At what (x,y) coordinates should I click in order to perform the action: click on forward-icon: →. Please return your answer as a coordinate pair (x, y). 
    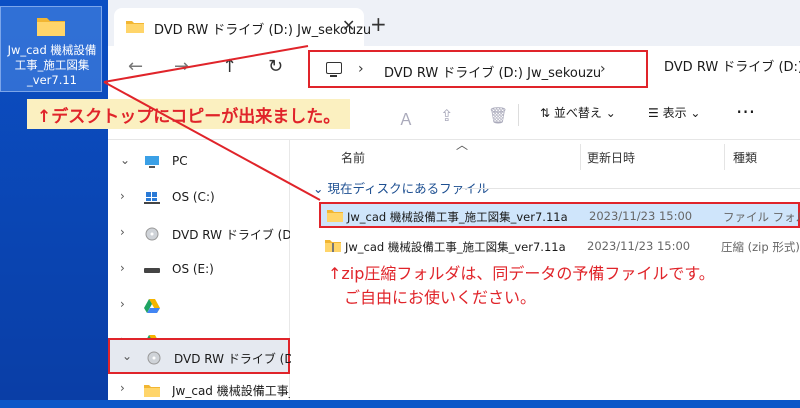
    Looking at the image, I should click on (181, 66).